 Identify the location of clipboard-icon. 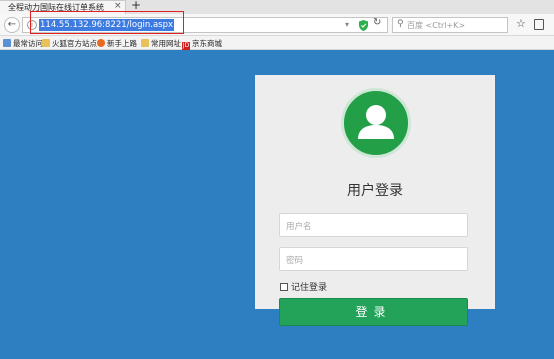
(539, 24).